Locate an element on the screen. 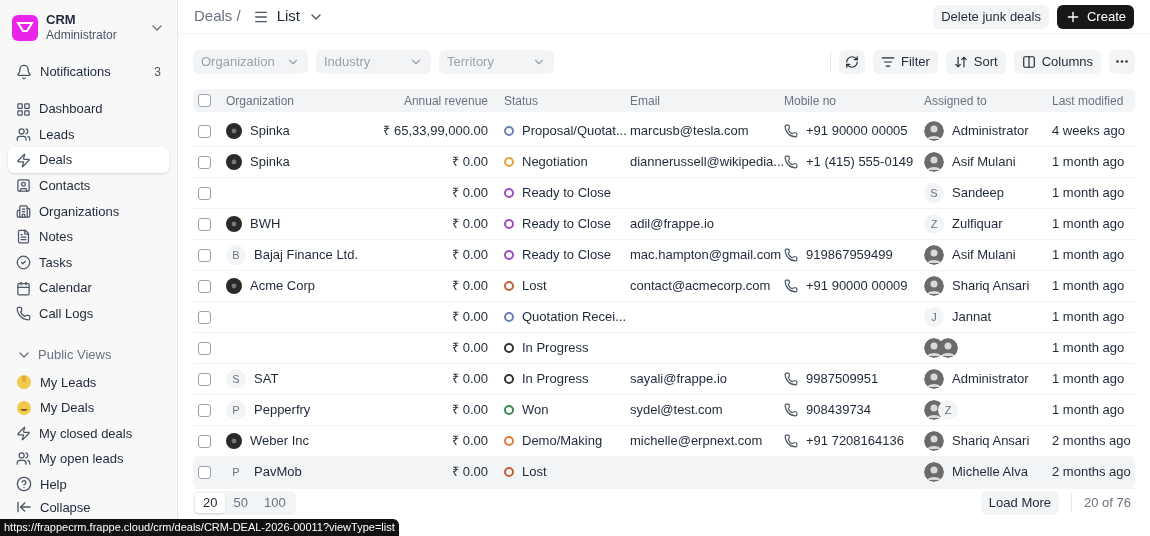 This screenshot has height=536, width=1150. smiley-emoji-icon is located at coordinates (24, 407).